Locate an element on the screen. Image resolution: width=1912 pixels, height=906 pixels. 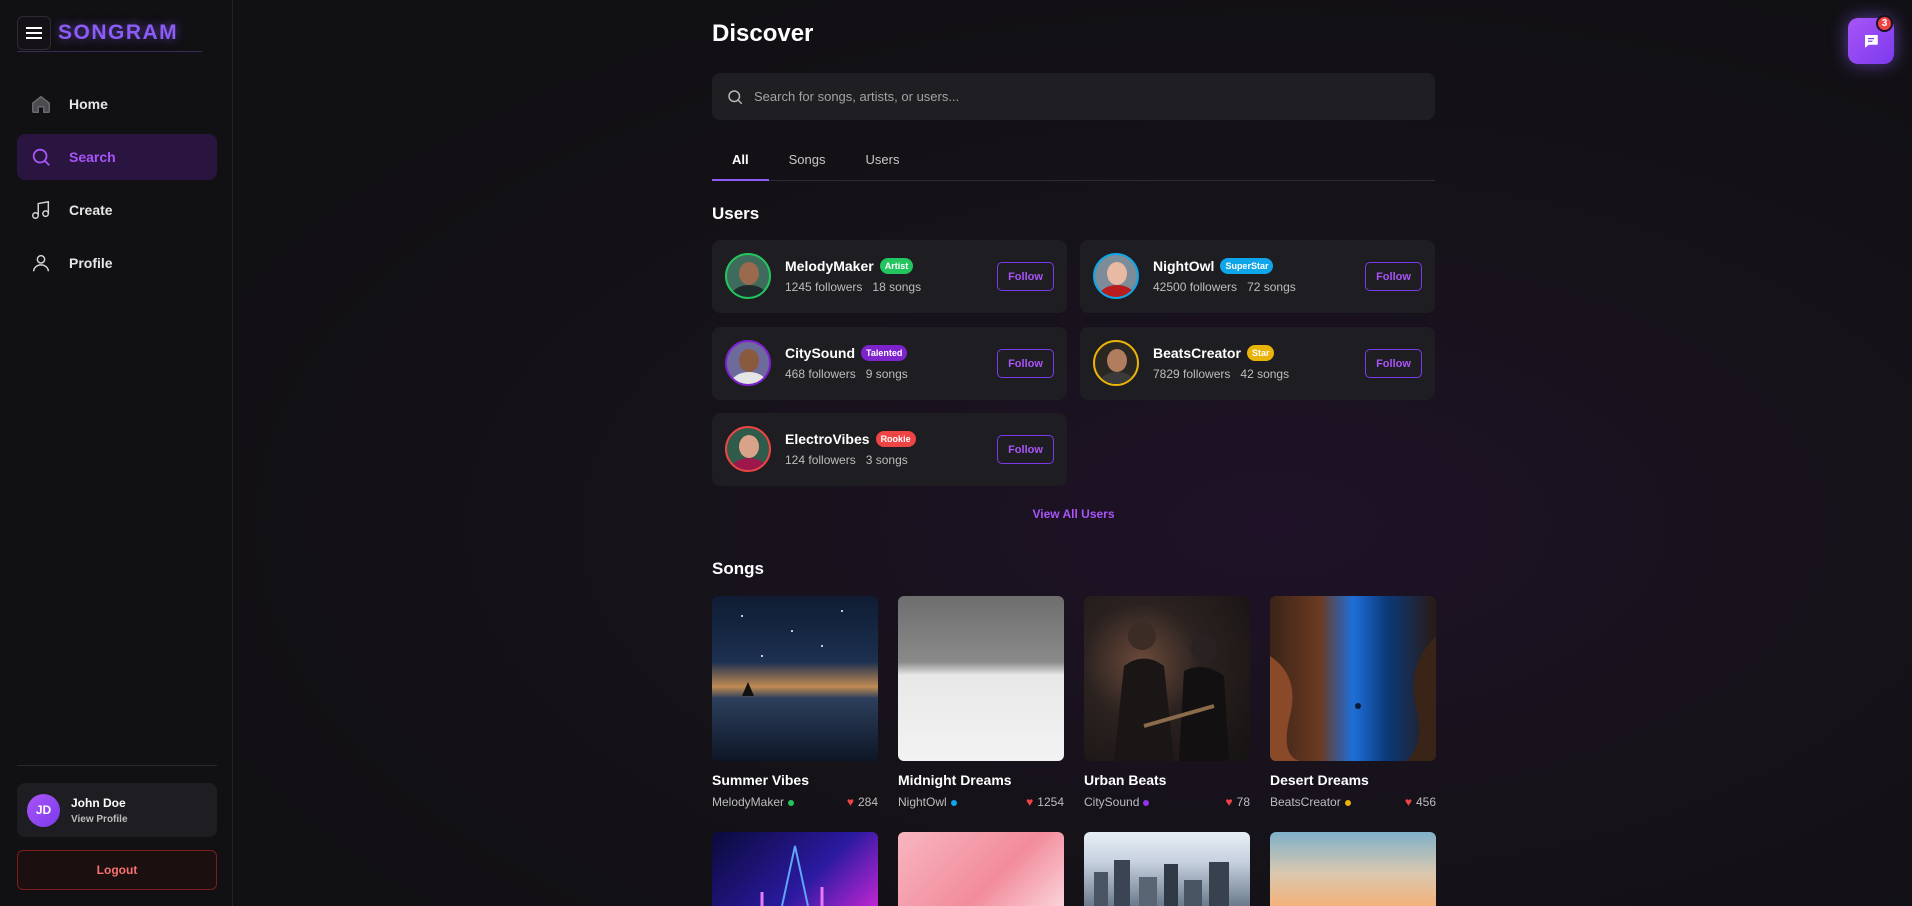
user-icon is located at coordinates (41, 263).